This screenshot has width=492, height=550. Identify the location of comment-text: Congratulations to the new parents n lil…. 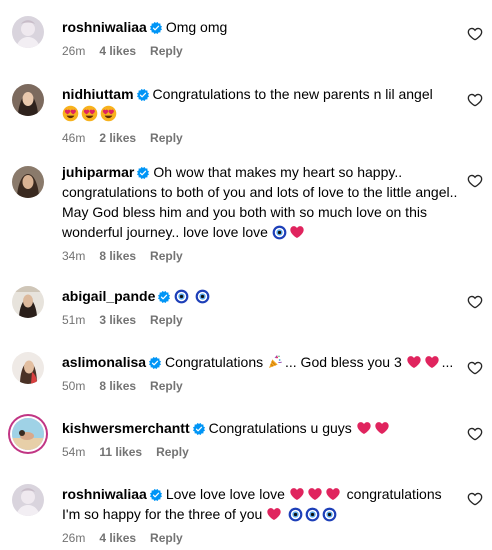
(292, 94).